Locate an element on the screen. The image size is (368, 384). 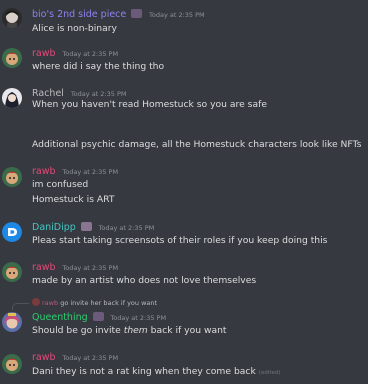
author-name: Rachel is located at coordinates (48, 93).